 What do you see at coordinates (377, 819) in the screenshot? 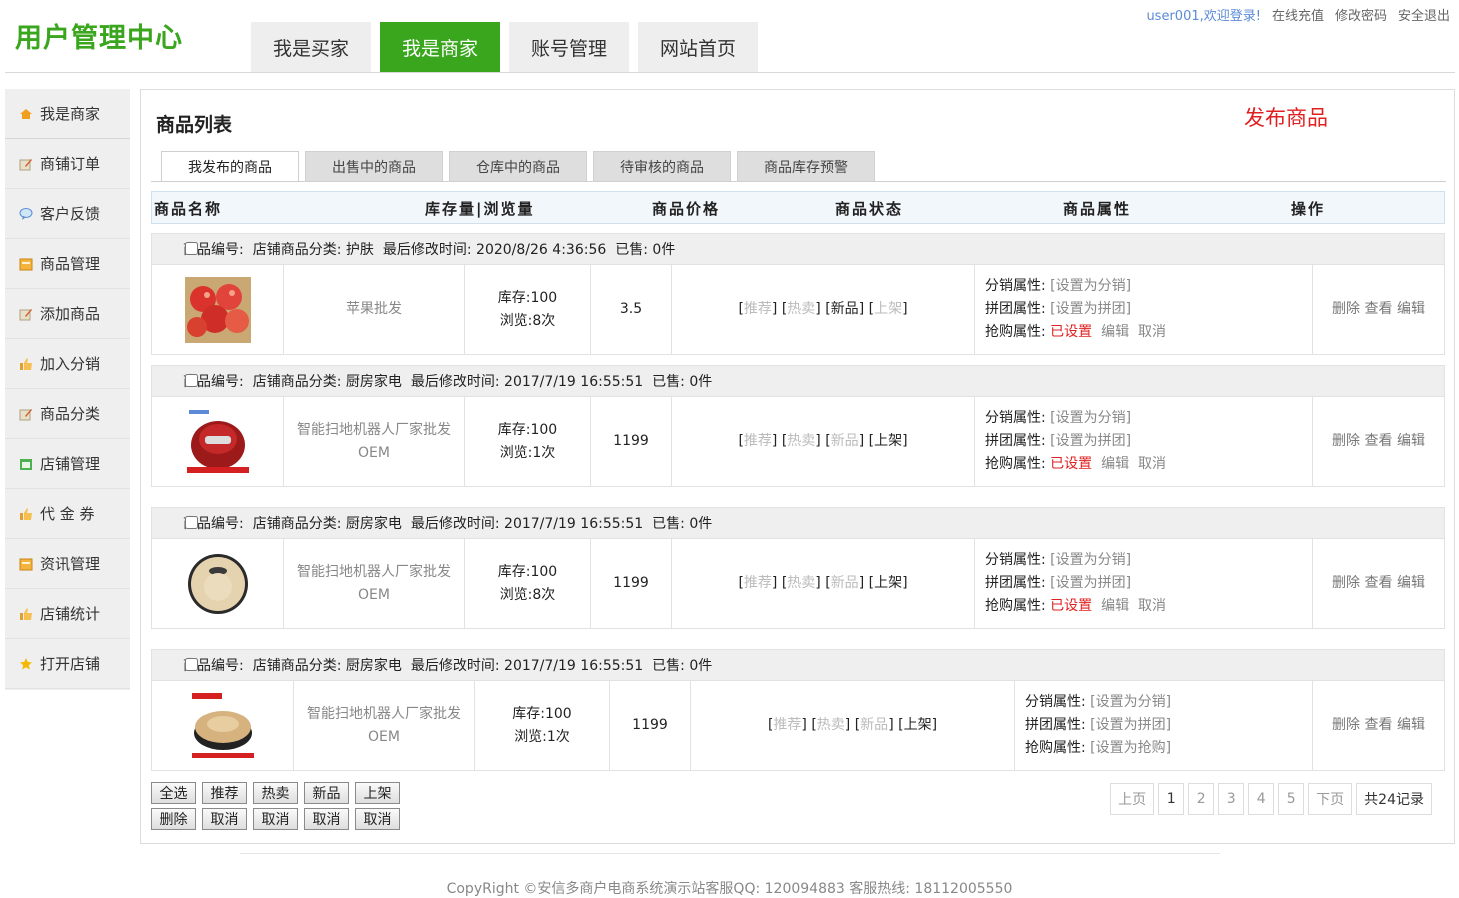
I see `cancel-shelf-button: 取消` at bounding box center [377, 819].